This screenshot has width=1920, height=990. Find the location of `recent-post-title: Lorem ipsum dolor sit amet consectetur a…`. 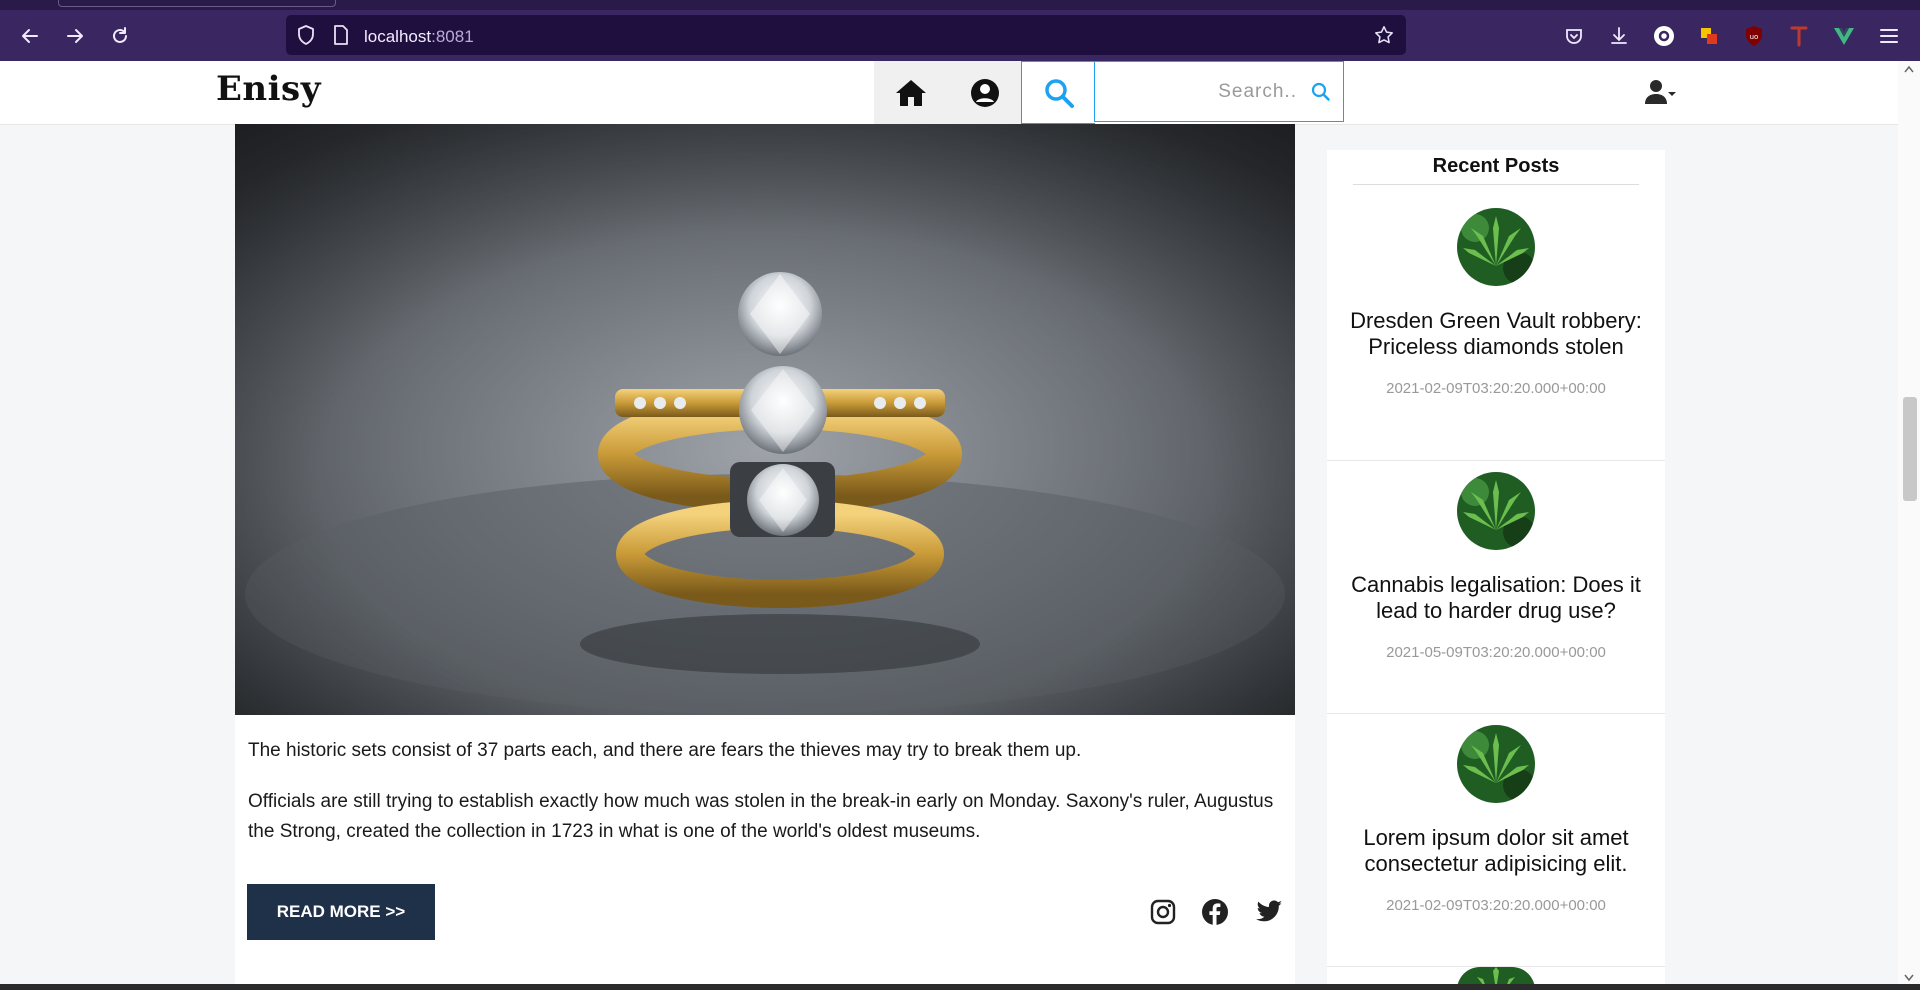

recent-post-title: Lorem ipsum dolor sit amet consectetur a… is located at coordinates (1496, 851).